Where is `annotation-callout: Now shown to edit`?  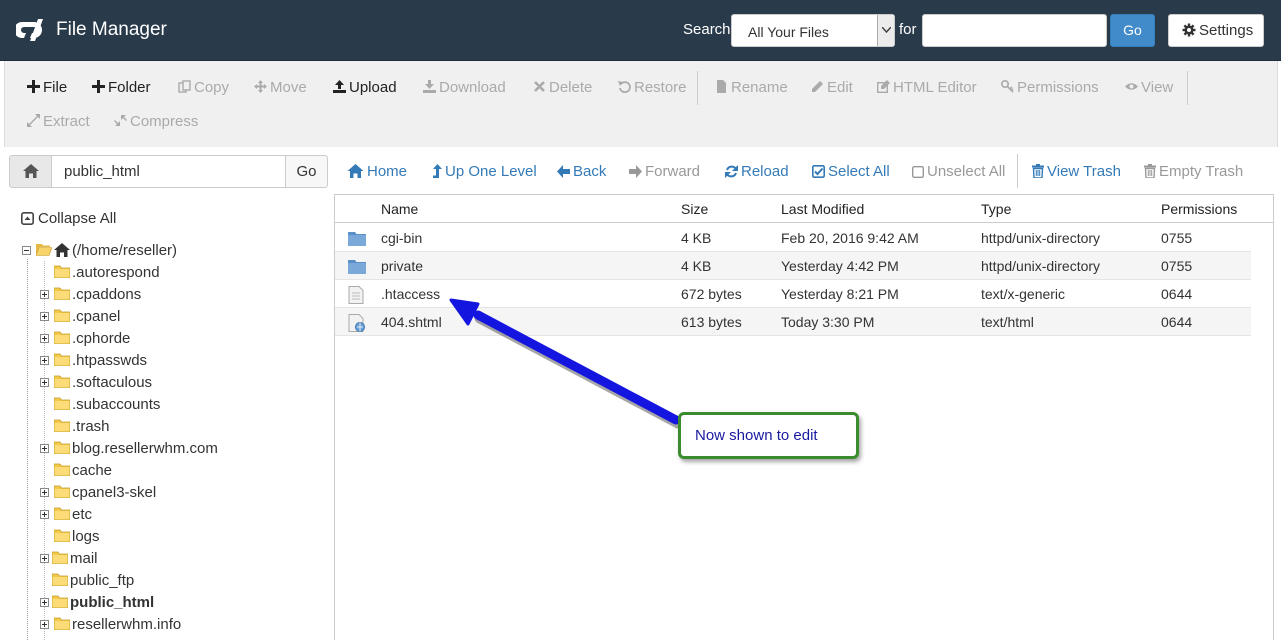 annotation-callout: Now shown to edit is located at coordinates (768, 435).